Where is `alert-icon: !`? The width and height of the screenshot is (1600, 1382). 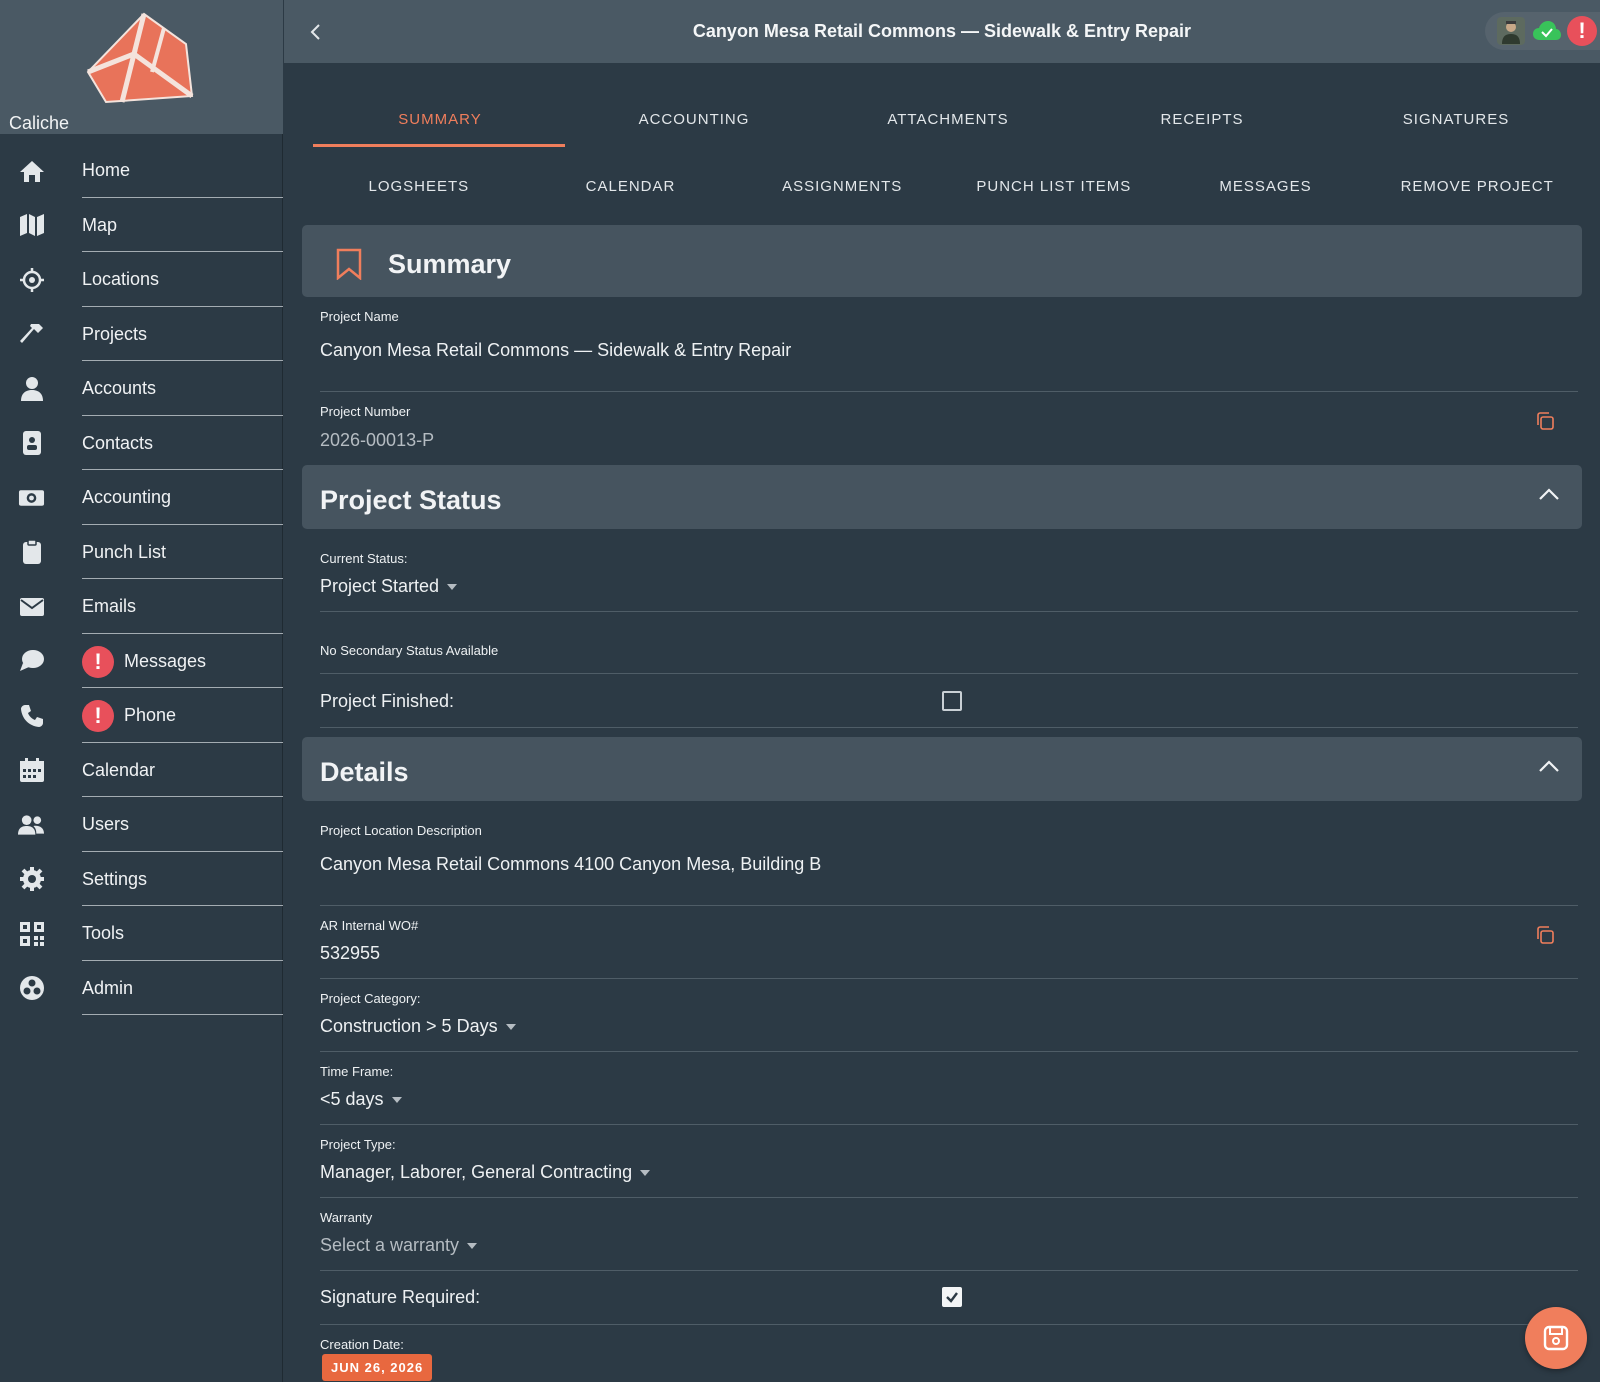
alert-icon: ! is located at coordinates (1582, 31).